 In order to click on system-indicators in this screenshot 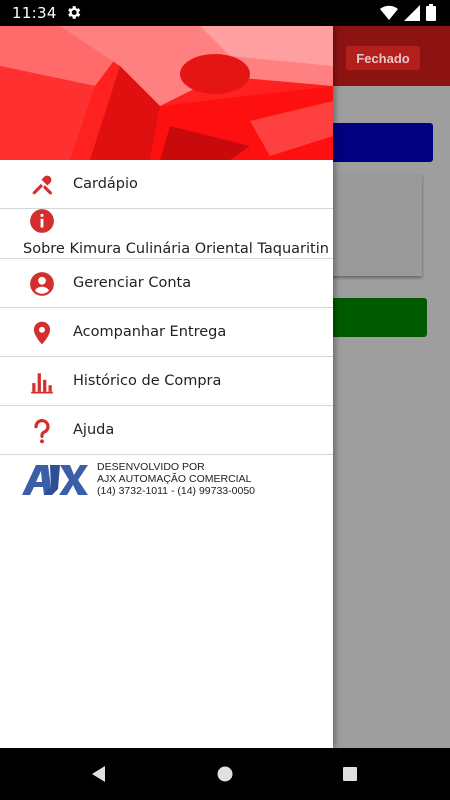, I will do `click(408, 12)`.